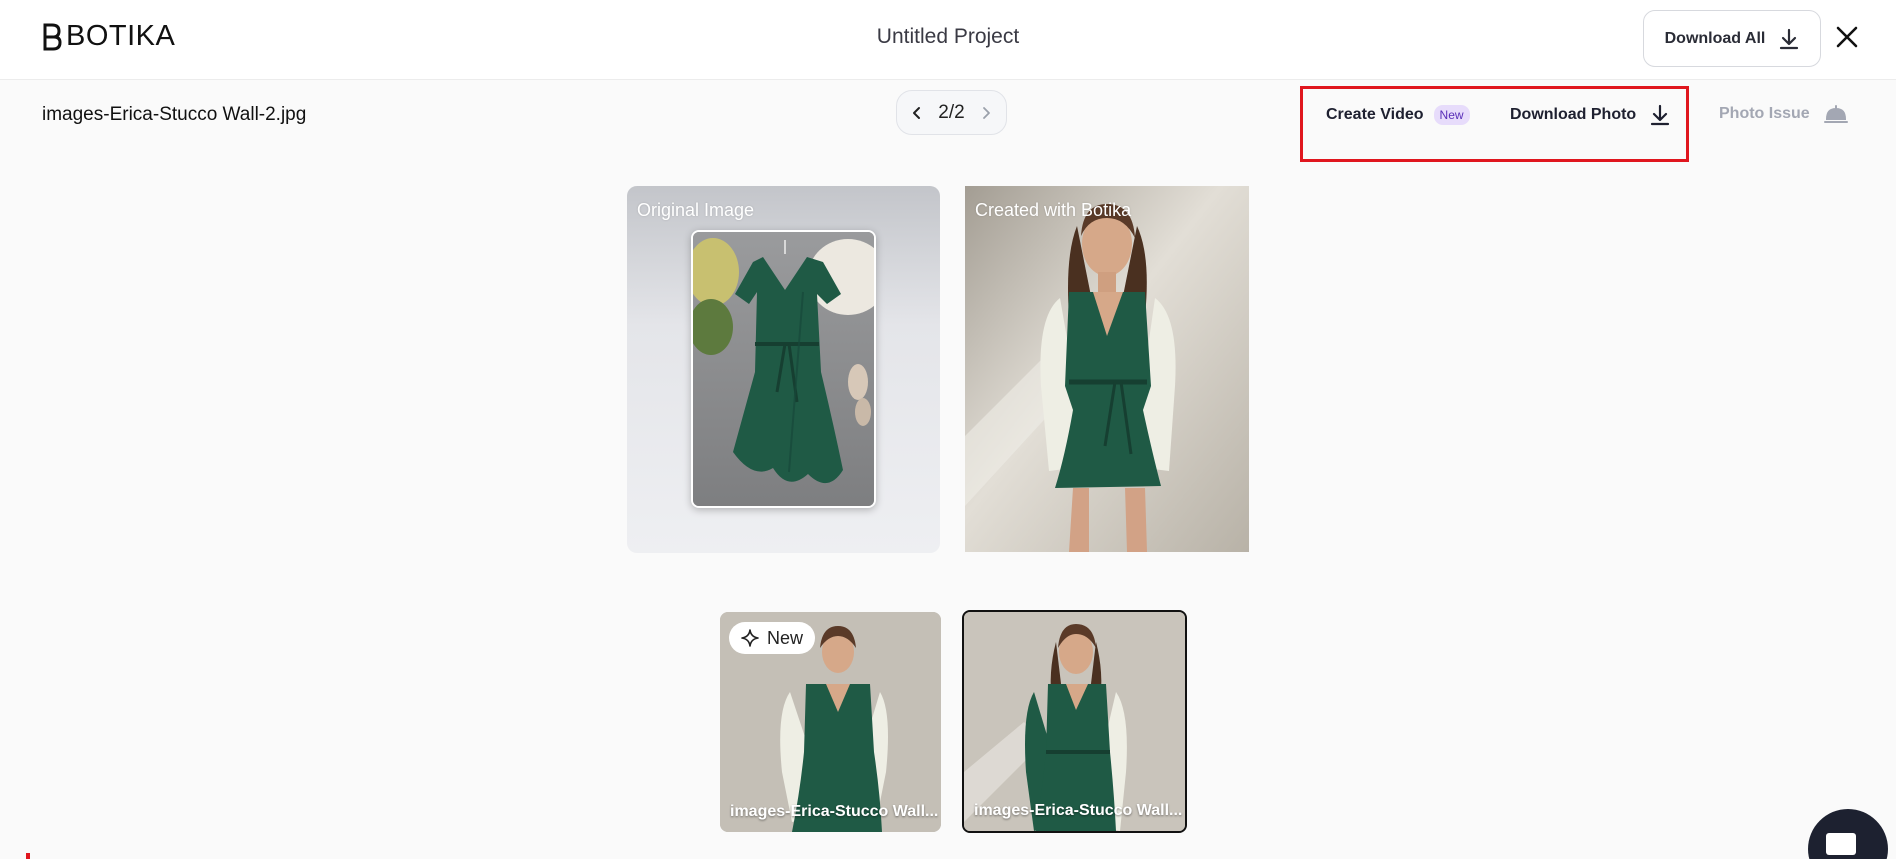 This screenshot has width=1896, height=859. What do you see at coordinates (1764, 113) in the screenshot?
I see `photo-issue-label: Photo Issue` at bounding box center [1764, 113].